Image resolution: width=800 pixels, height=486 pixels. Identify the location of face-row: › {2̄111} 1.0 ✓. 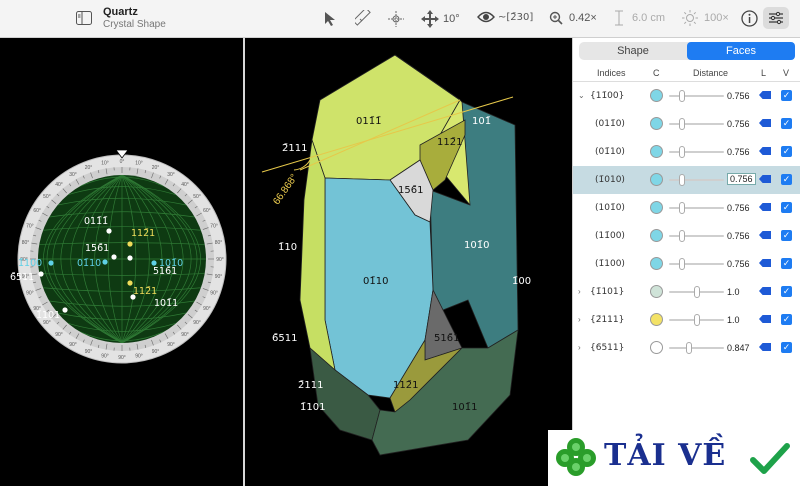
(686, 320).